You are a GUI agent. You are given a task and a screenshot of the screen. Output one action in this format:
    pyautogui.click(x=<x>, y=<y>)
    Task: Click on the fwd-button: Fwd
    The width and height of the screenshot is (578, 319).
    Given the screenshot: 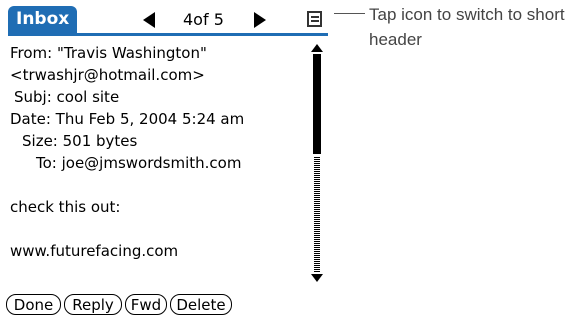 What is the action you would take?
    pyautogui.click(x=146, y=304)
    